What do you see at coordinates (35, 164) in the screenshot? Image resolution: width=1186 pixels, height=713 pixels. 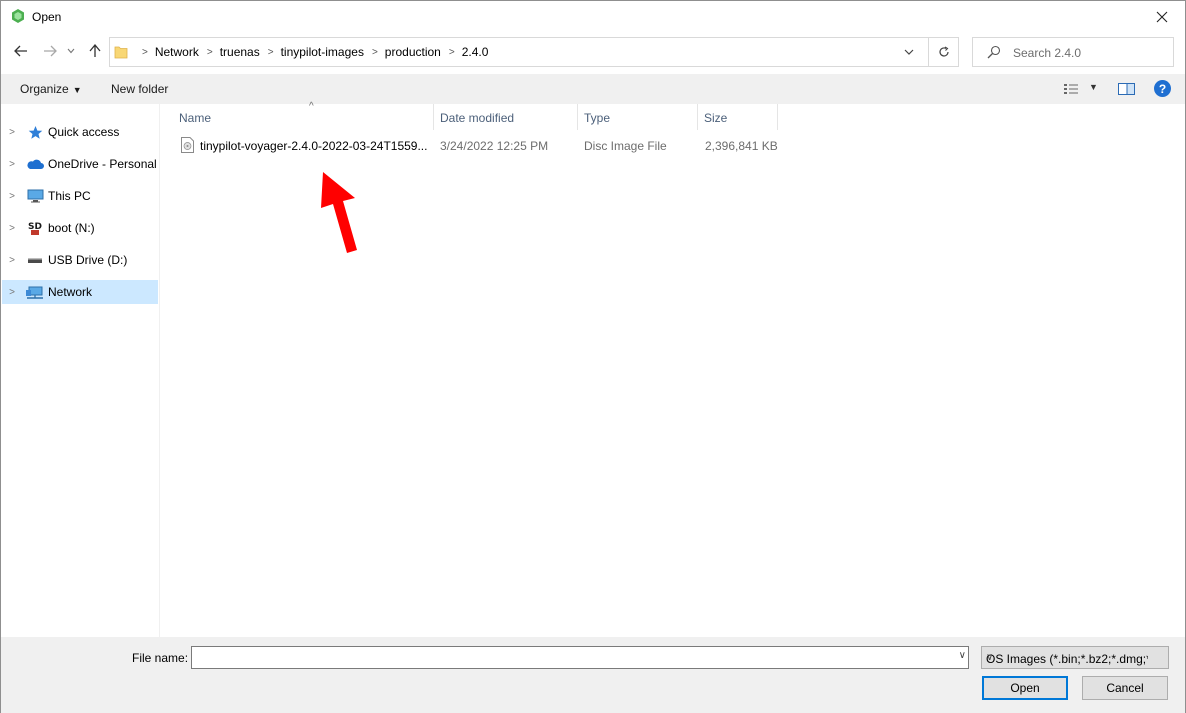 I see `cloud-icon` at bounding box center [35, 164].